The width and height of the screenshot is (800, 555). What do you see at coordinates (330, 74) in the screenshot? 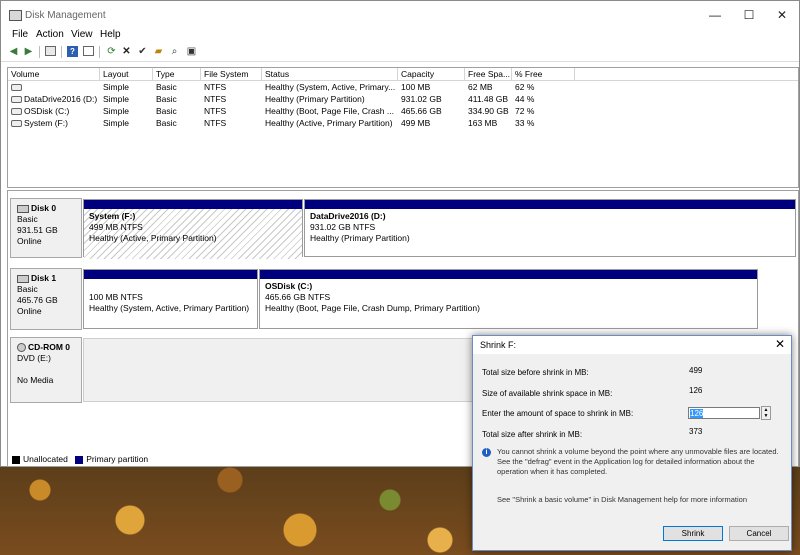
I see `column-status: Status` at bounding box center [330, 74].